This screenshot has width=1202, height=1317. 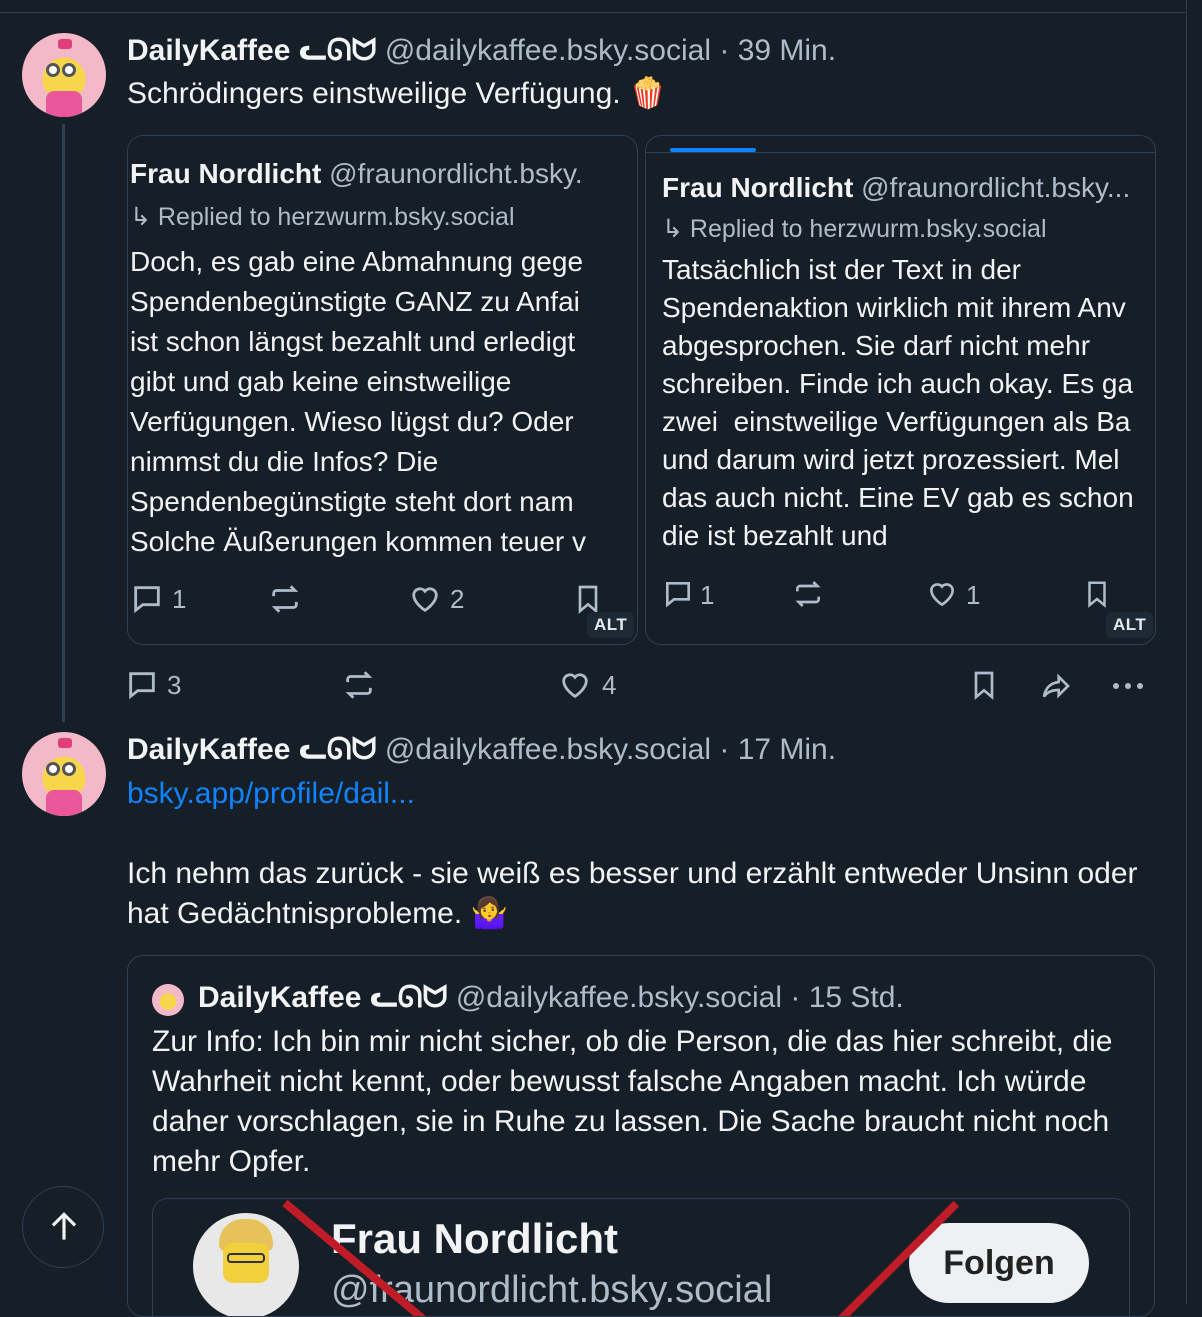 I want to click on more-icon, so click(x=1128, y=686).